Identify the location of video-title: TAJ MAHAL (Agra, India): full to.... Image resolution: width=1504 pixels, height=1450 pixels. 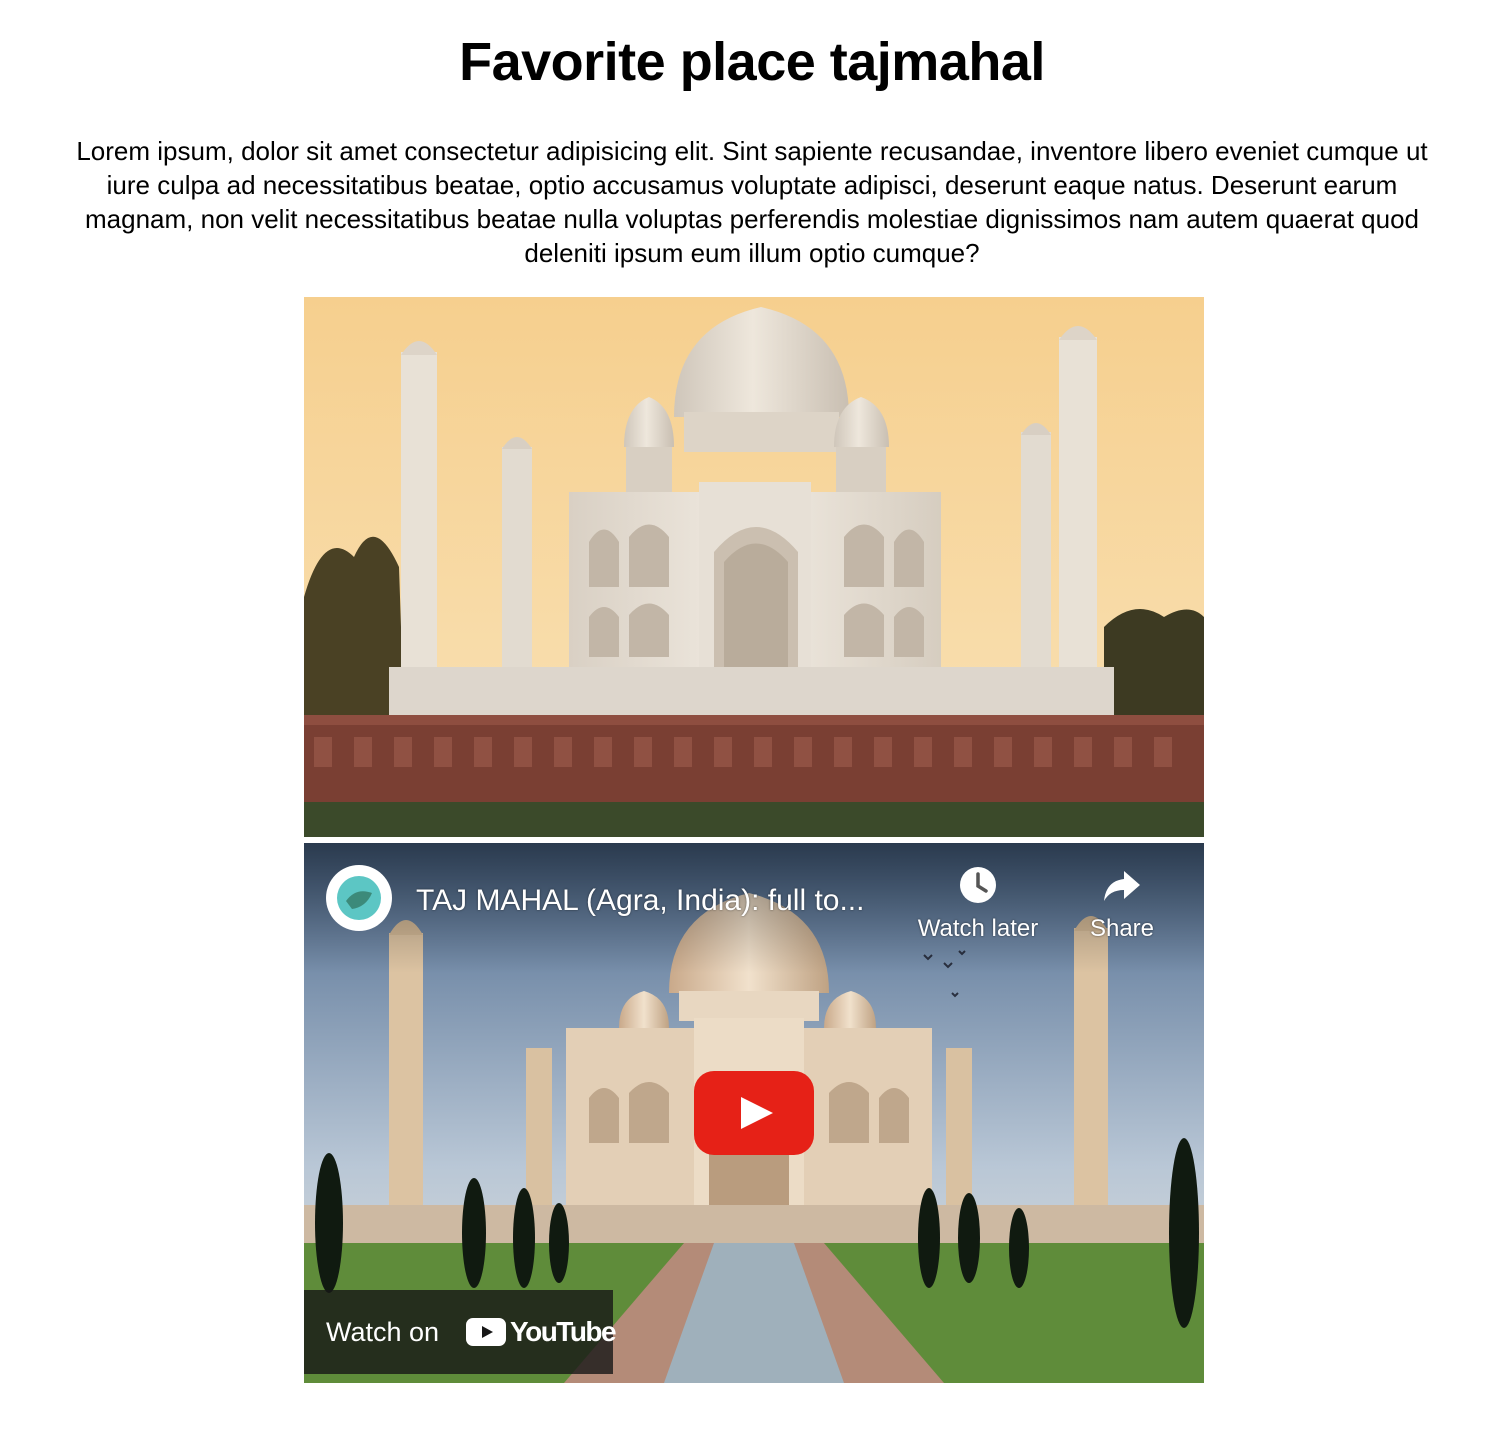
(656, 901).